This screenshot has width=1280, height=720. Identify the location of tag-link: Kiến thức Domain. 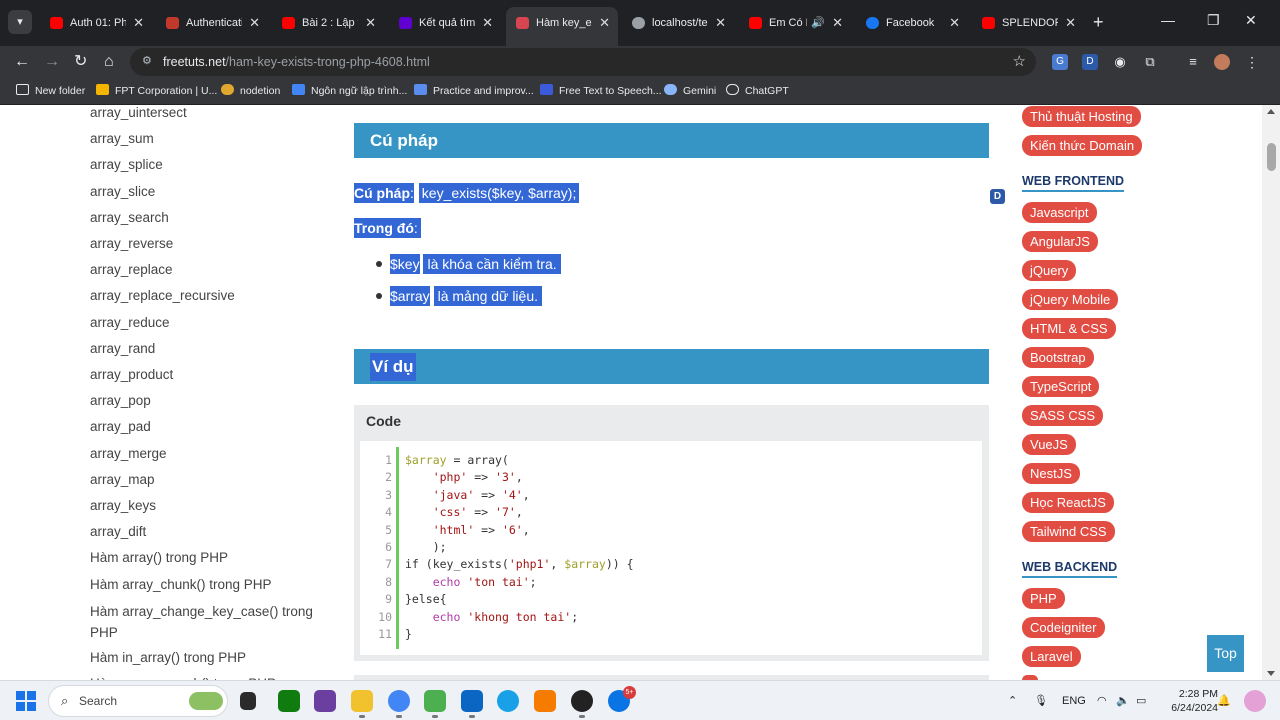
(1082, 145).